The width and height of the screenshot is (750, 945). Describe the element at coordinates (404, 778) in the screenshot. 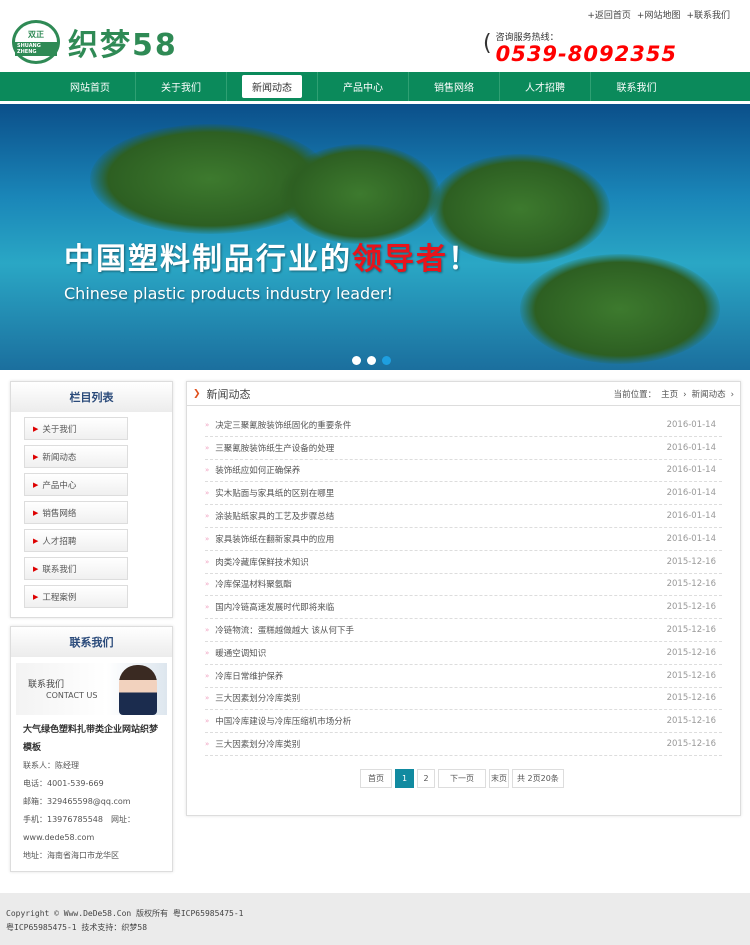

I see `page-1: 1` at that location.